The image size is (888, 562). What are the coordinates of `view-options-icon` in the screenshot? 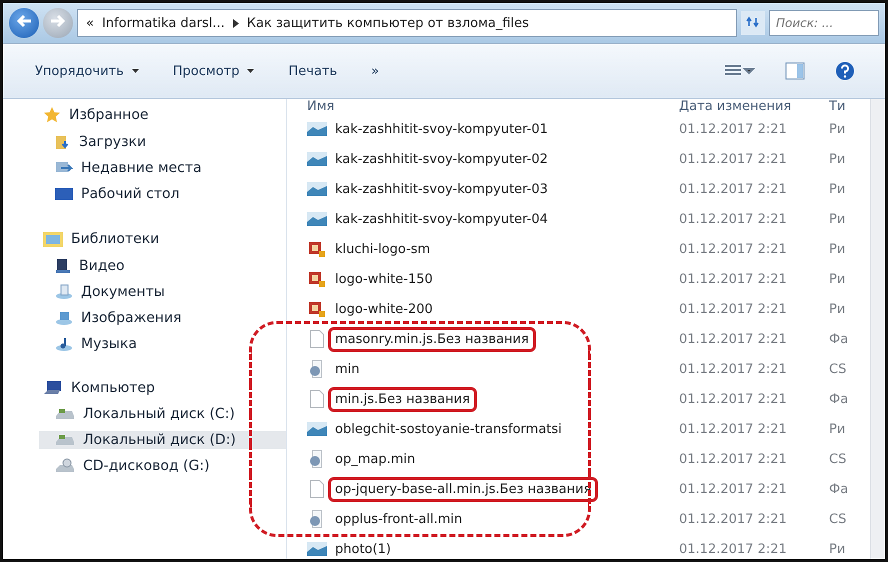 It's located at (740, 71).